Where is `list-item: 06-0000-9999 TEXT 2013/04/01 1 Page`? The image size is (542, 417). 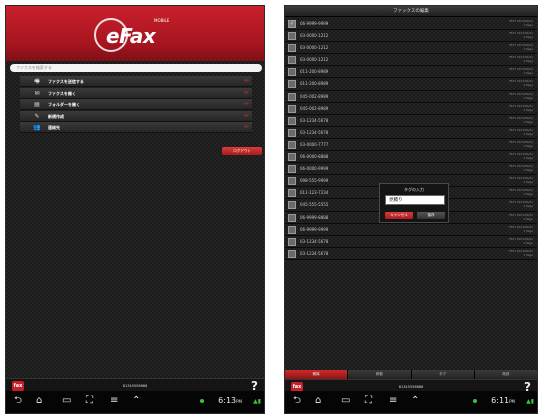 list-item: 06-0000-9999 TEXT 2013/04/01 1 Page is located at coordinates (411, 169).